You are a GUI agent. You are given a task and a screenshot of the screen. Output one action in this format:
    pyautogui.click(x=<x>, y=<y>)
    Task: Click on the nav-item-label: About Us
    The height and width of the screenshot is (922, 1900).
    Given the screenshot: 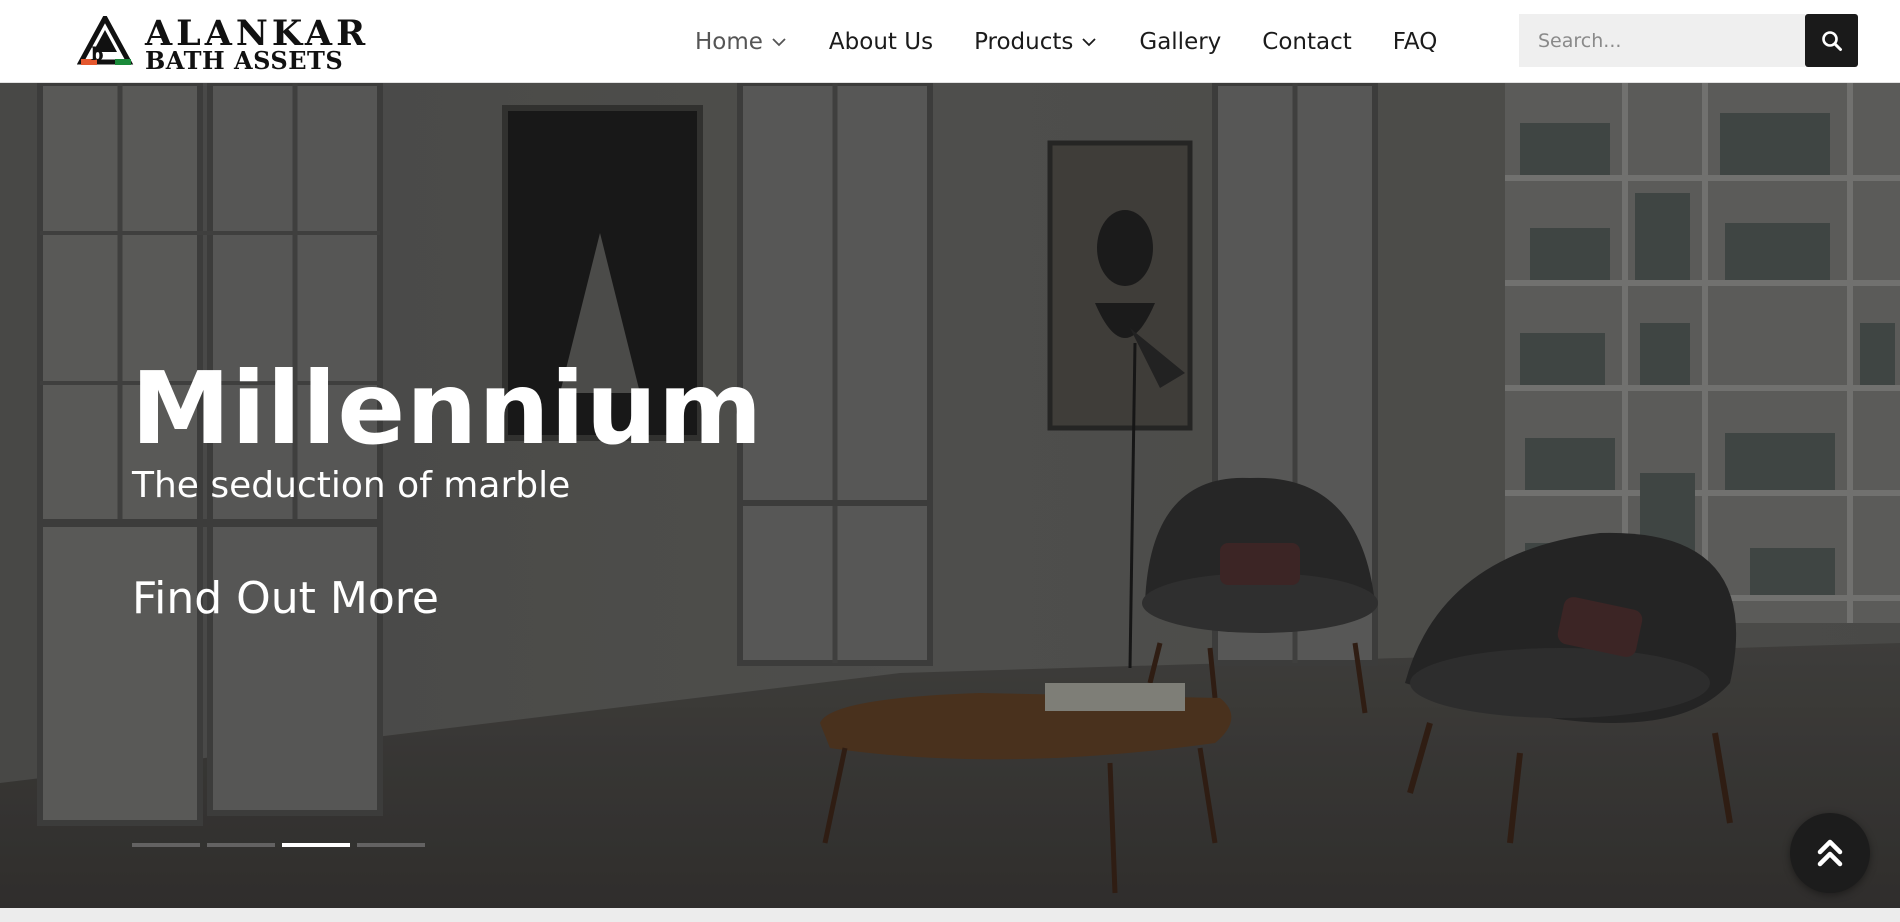 What is the action you would take?
    pyautogui.click(x=881, y=41)
    